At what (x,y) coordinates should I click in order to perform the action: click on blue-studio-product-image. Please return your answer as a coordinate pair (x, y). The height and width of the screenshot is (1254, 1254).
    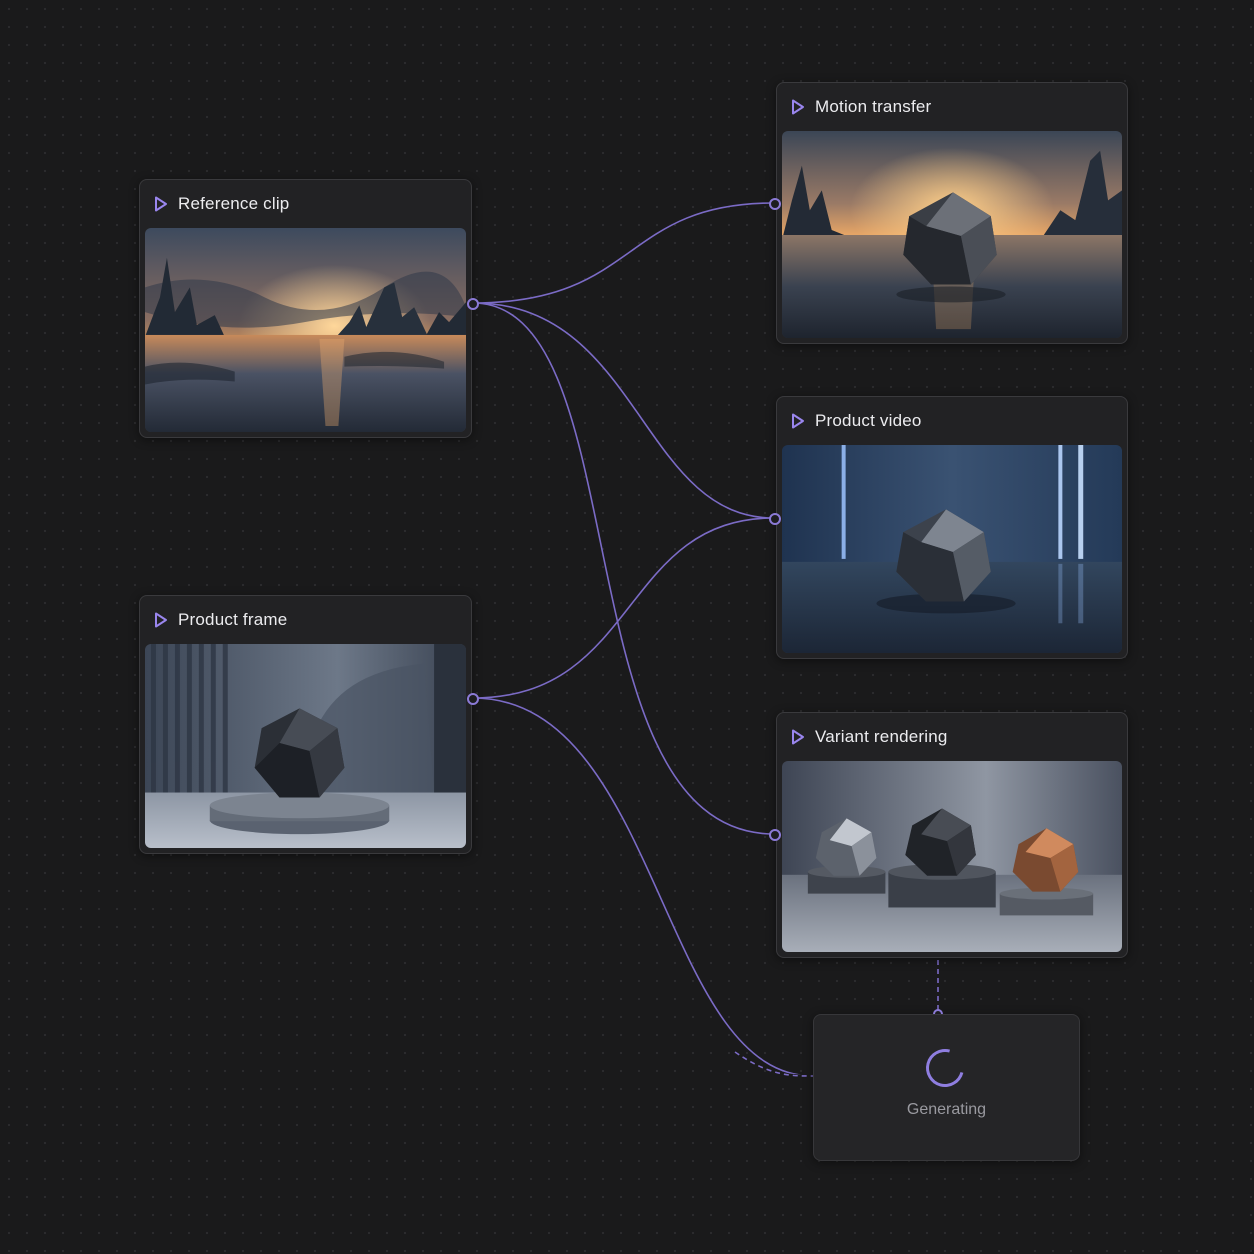
    Looking at the image, I should click on (952, 549).